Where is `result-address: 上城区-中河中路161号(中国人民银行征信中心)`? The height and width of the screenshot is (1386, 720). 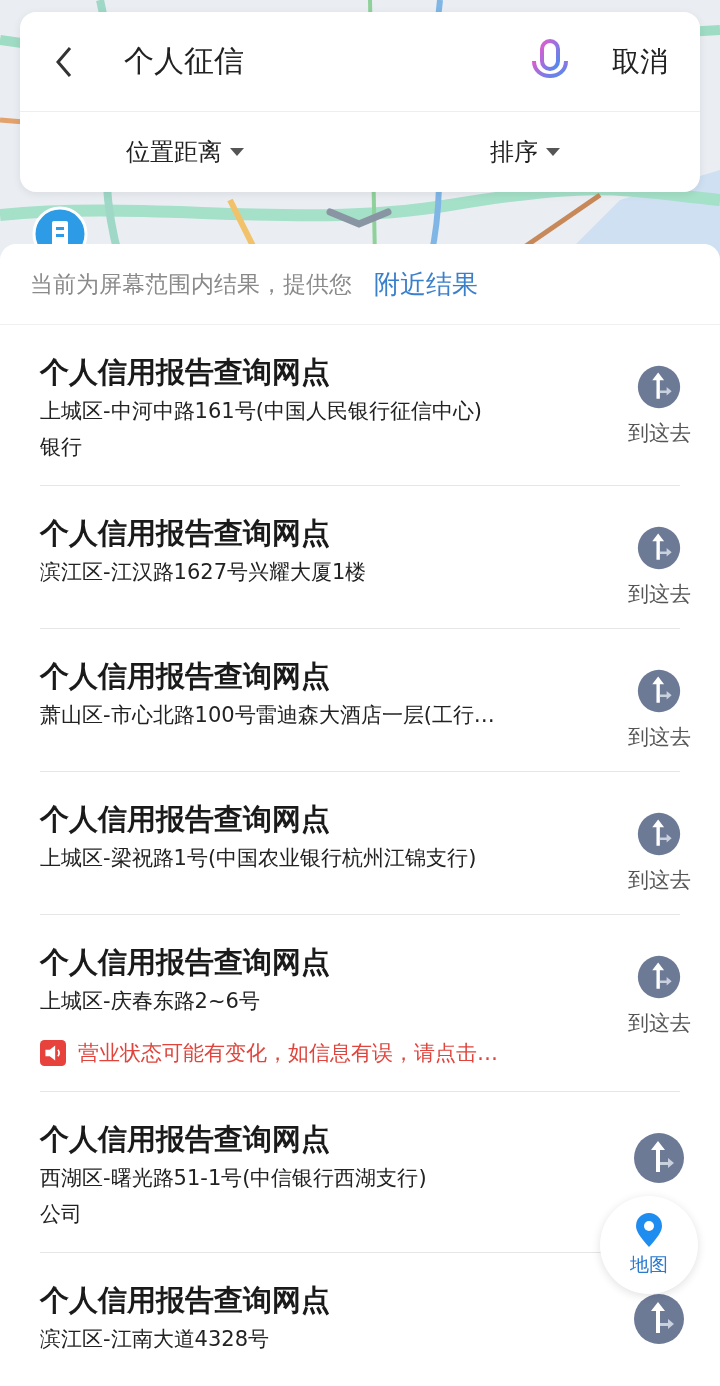
result-address: 上城区-中河中路161号(中国人民银行征信中心) is located at coordinates (262, 411).